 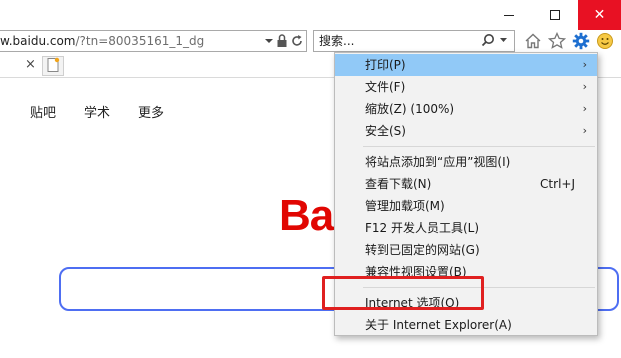 What do you see at coordinates (405, 206) in the screenshot?
I see `menu-item-label: 管理加载项(M)` at bounding box center [405, 206].